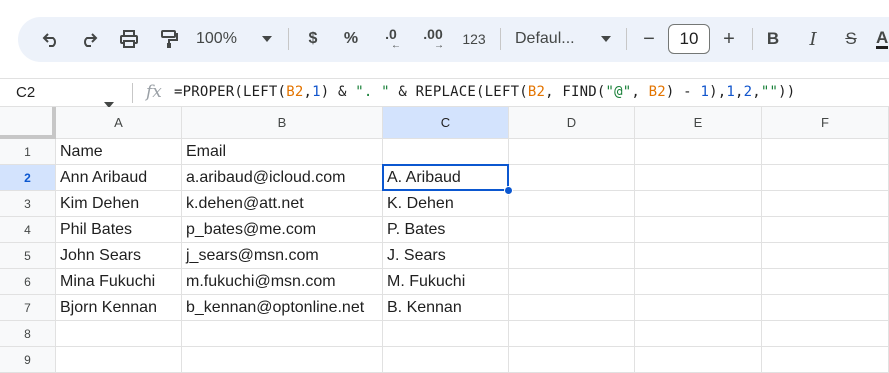  Describe the element at coordinates (288, 39) in the screenshot. I see `toolbar-divider` at that location.